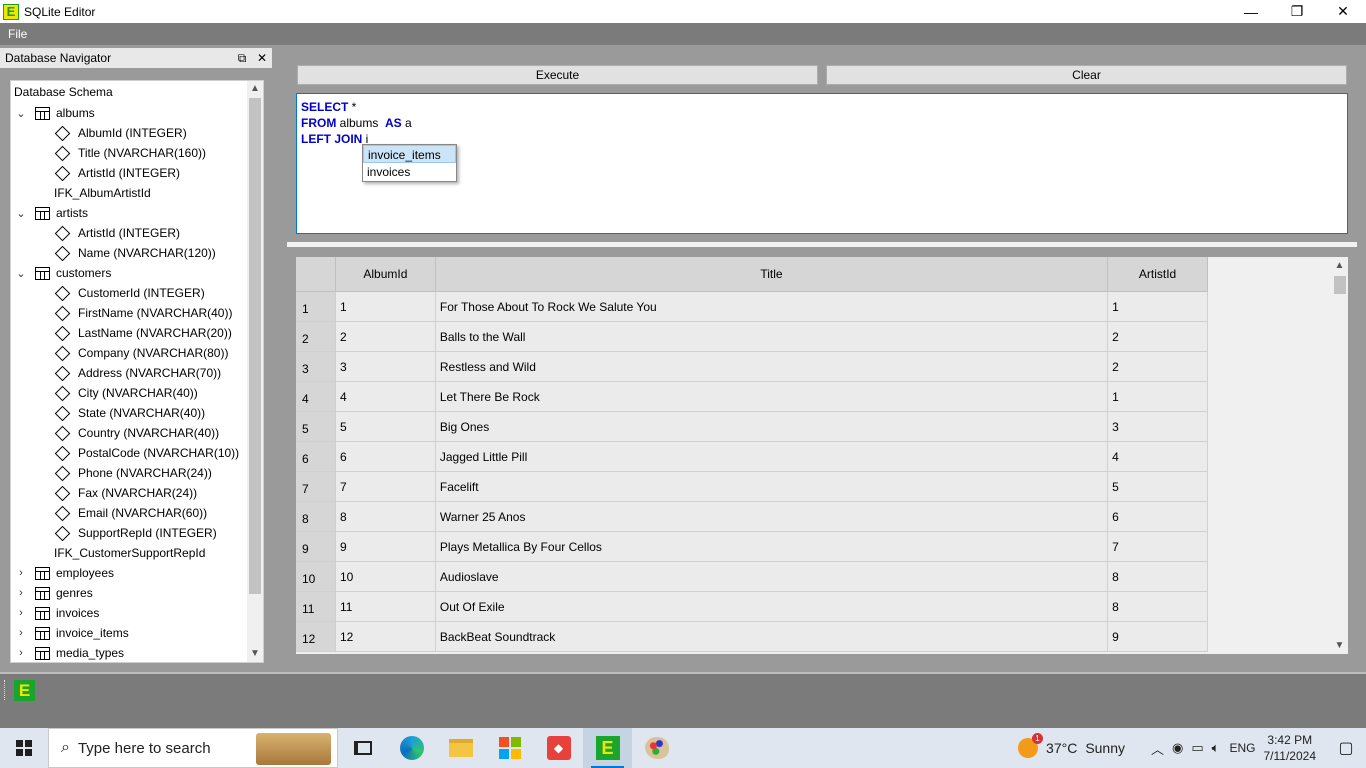 This screenshot has width=1366, height=768. I want to click on scroll-thumb, so click(1340, 285).